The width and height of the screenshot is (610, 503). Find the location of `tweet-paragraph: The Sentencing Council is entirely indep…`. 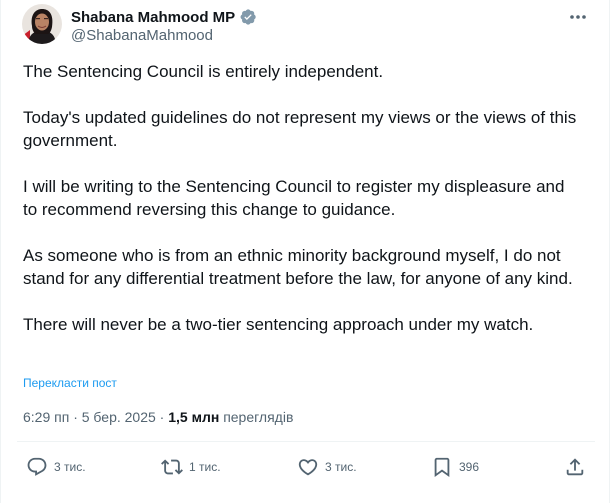

tweet-paragraph: The Sentencing Council is entirely indep… is located at coordinates (203, 71).